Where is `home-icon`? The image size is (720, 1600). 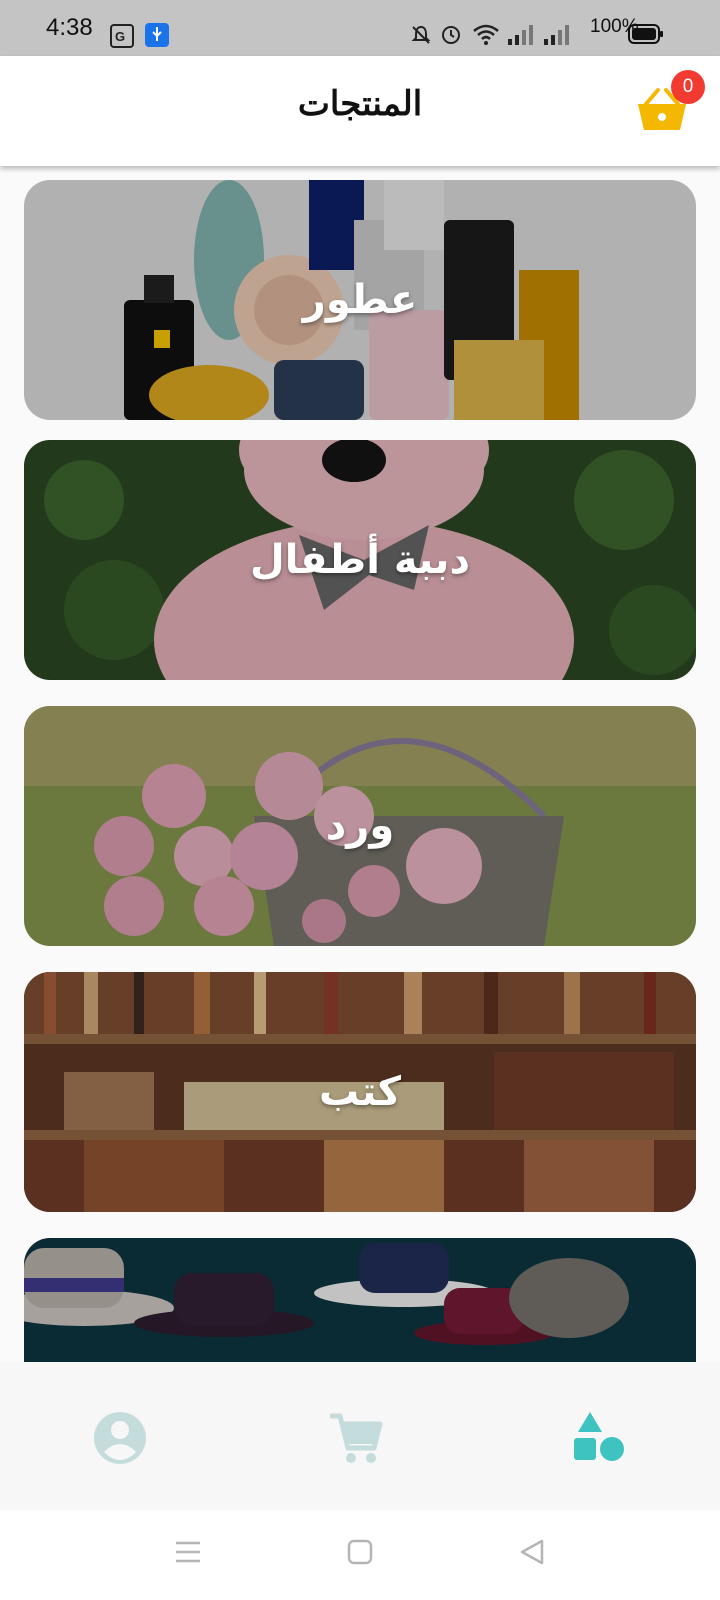
home-icon is located at coordinates (360, 1552).